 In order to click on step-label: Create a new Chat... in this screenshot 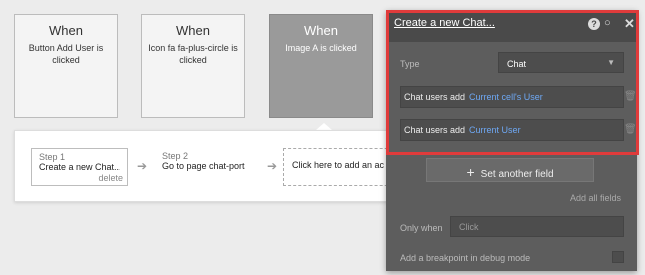, I will do `click(79, 167)`.